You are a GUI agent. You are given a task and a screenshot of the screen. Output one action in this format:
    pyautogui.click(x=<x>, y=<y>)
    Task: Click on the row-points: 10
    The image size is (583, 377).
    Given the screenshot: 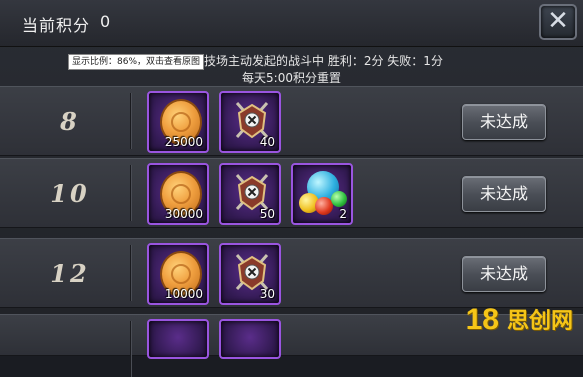 What is the action you would take?
    pyautogui.click(x=70, y=193)
    